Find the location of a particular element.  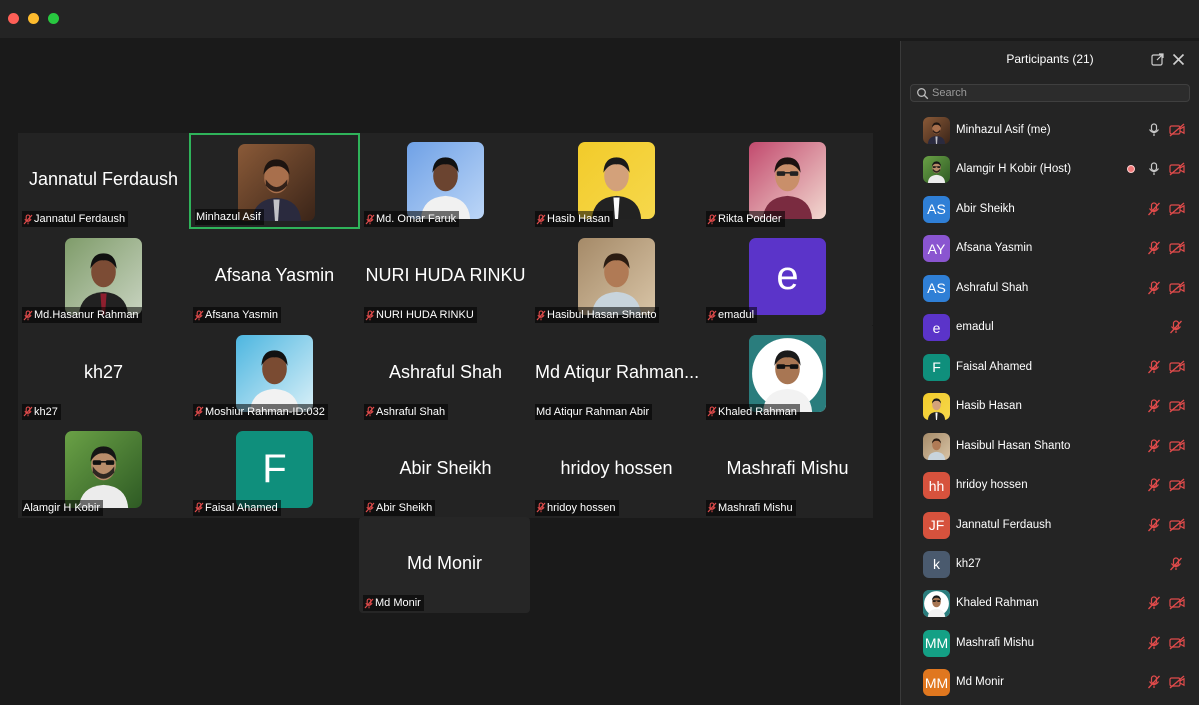

video-tile: Hasib Hasan is located at coordinates (616, 181).